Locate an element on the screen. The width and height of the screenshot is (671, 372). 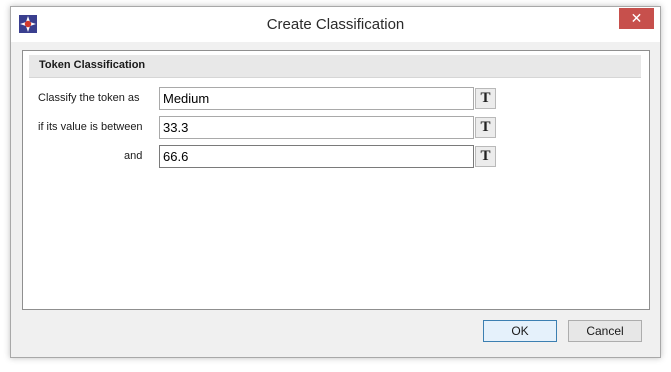
window-title: Create Classification is located at coordinates (335, 24).